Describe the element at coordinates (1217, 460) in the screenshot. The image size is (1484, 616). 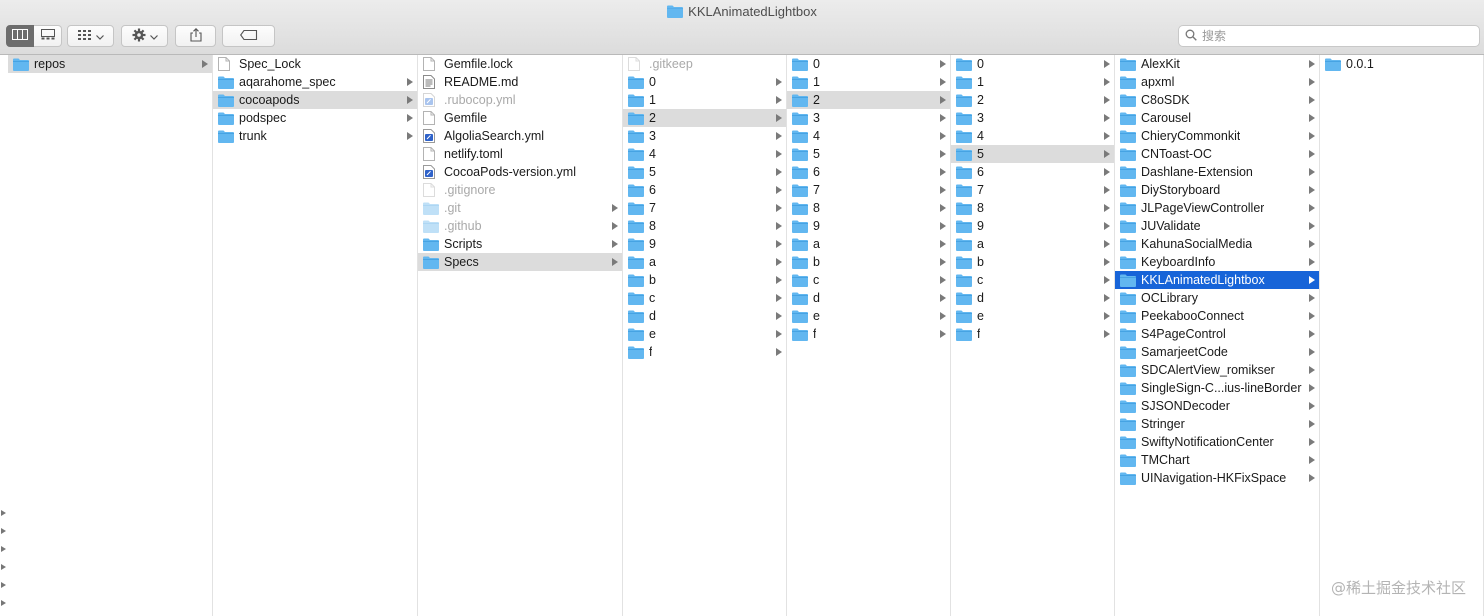
I see `folder-row: TMChart` at that location.